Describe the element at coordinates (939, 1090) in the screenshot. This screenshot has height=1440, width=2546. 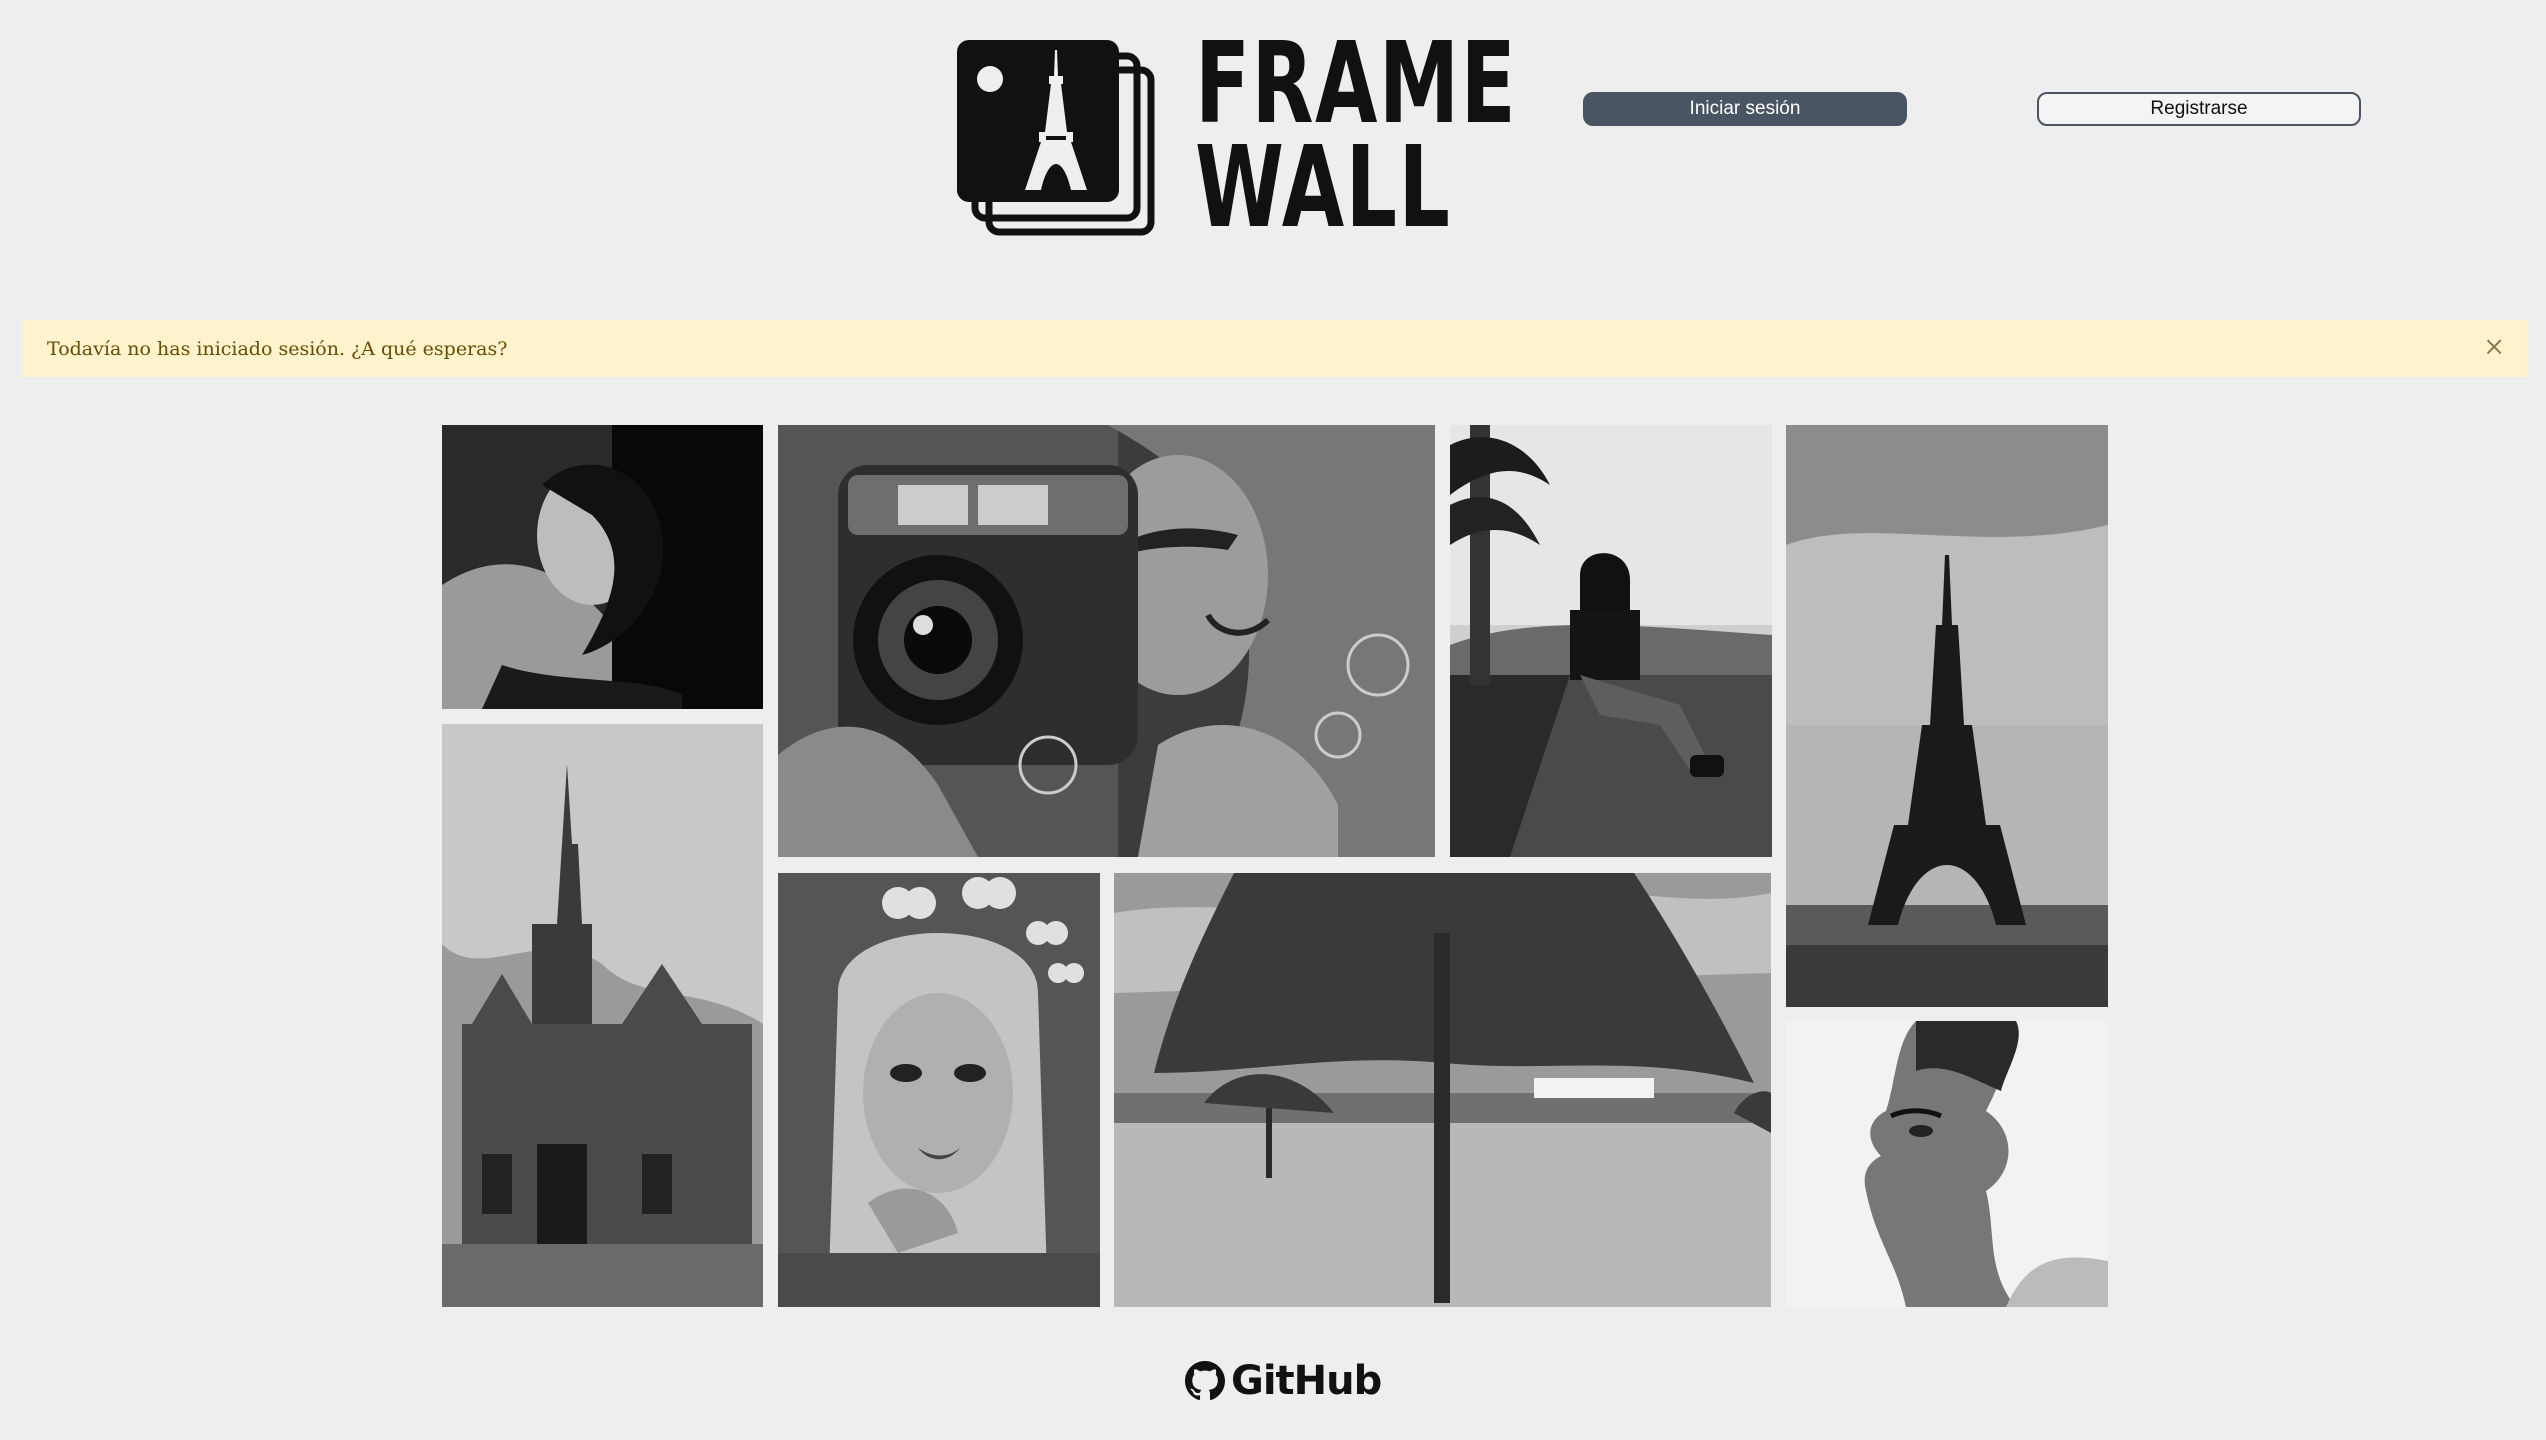
I see `photo-girl-hearts` at that location.